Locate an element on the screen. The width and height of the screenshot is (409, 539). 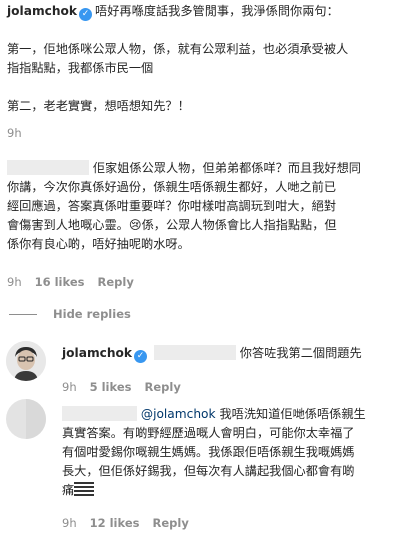
comment-1-meta: 9h 16 likes Reply is located at coordinates (77, 282).